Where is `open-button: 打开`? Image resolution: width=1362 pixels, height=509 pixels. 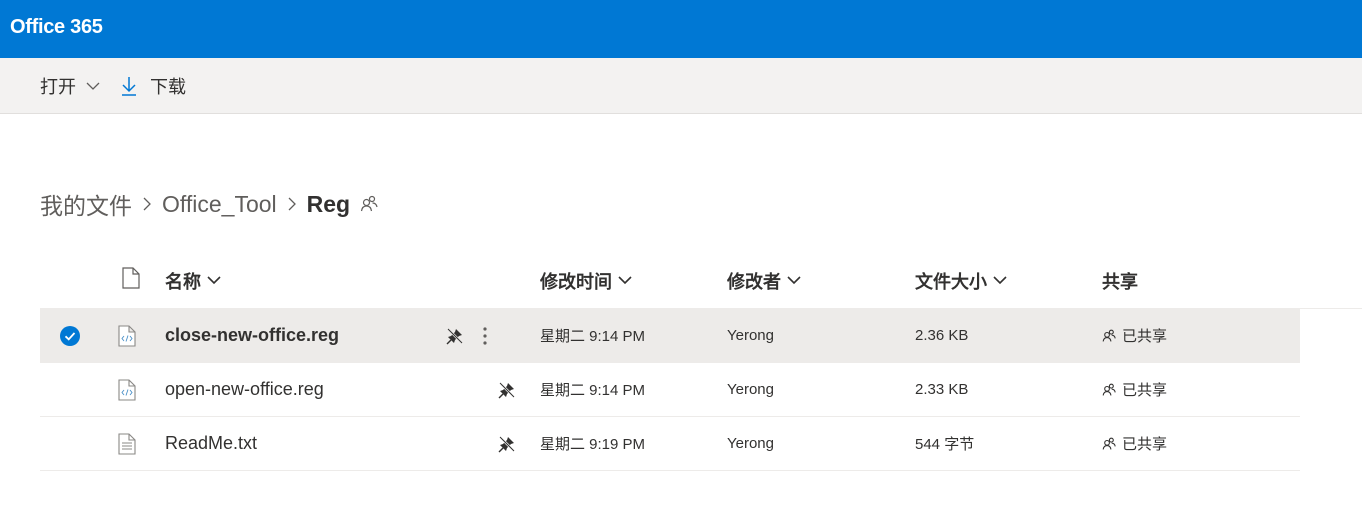 open-button: 打开 is located at coordinates (70, 86).